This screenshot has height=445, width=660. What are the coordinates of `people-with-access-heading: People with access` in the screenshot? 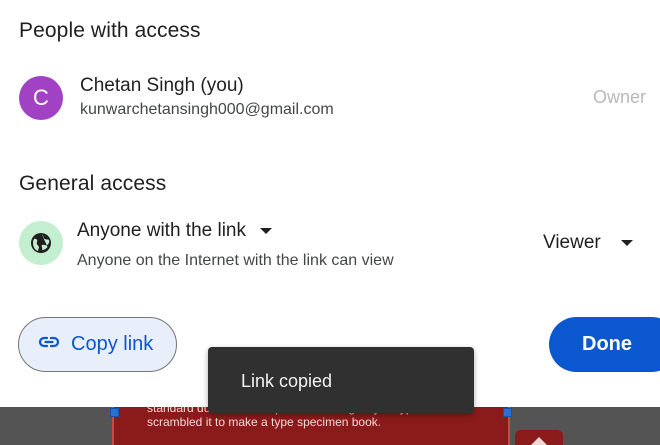 It's located at (110, 30).